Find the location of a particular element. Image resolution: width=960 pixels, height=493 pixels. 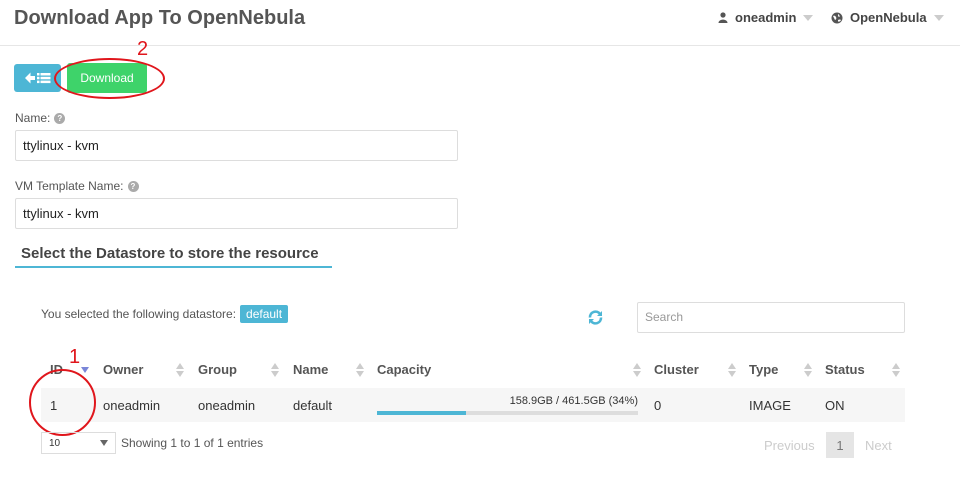

column-status: Status is located at coordinates (845, 369).